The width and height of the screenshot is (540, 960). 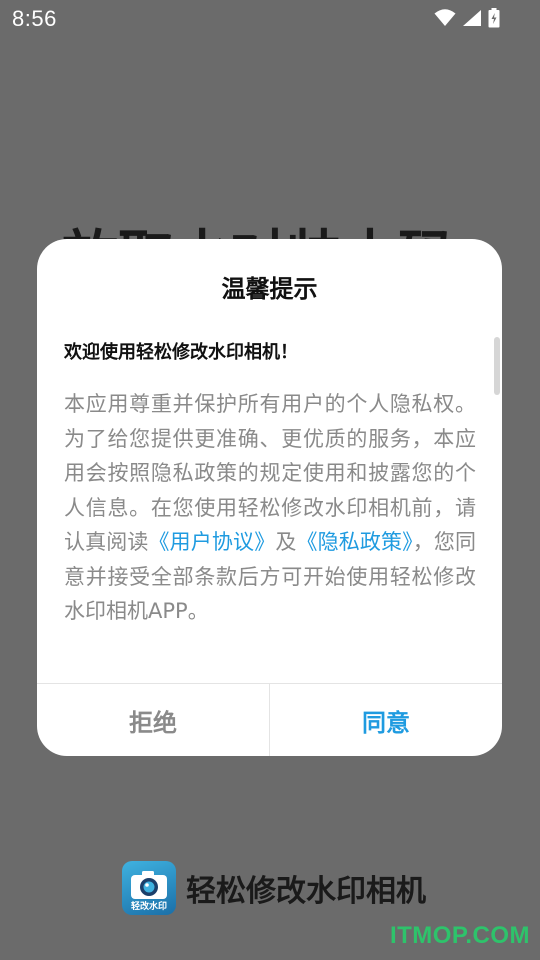 I want to click on privacy-policy-link: 《隐私政策》, so click(x=354, y=542).